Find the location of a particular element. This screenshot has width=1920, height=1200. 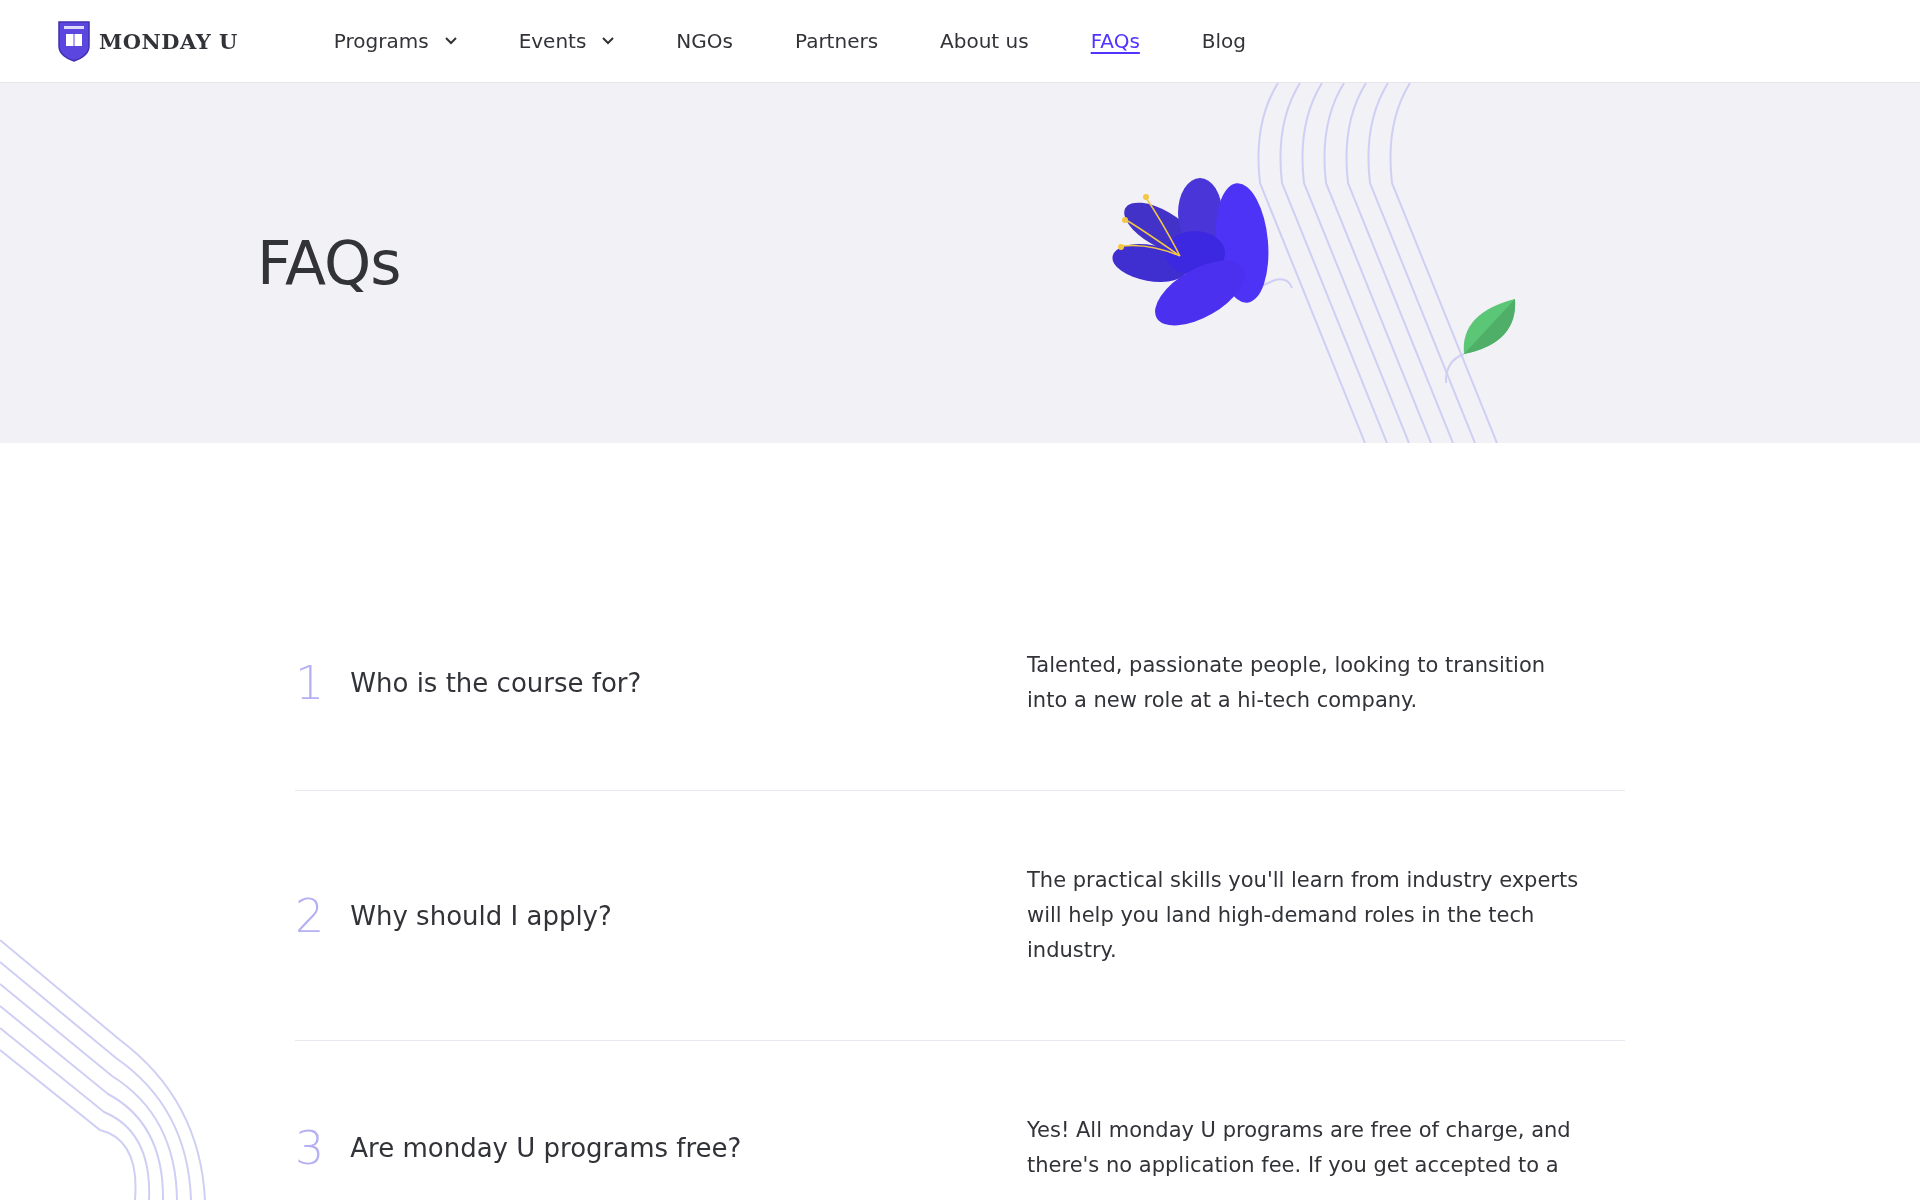

question-number: 2 is located at coordinates (310, 915).